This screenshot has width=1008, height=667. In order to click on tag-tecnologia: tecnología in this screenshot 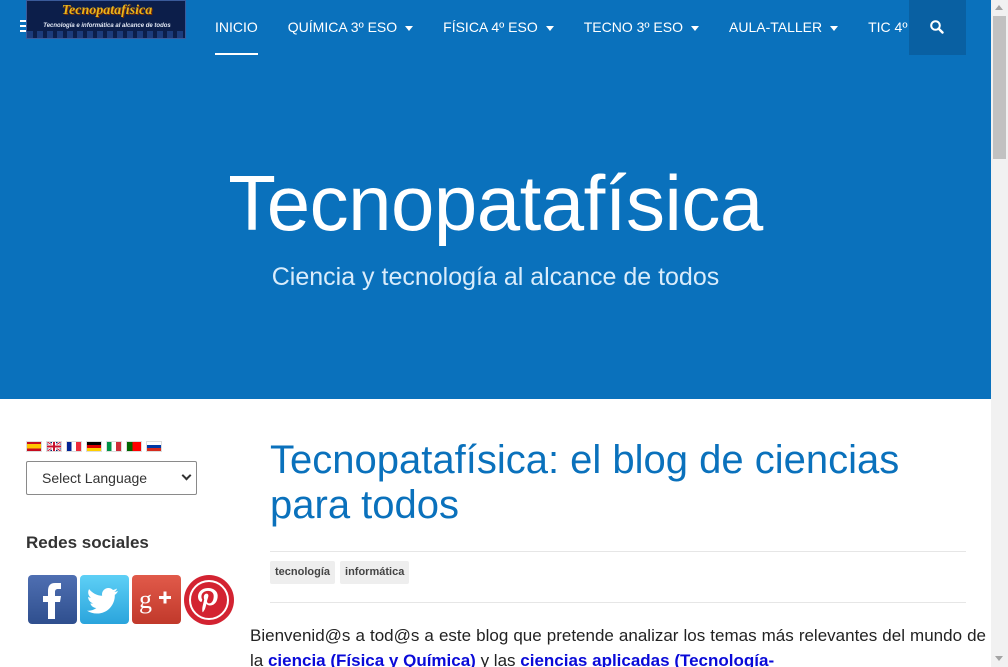, I will do `click(303, 572)`.